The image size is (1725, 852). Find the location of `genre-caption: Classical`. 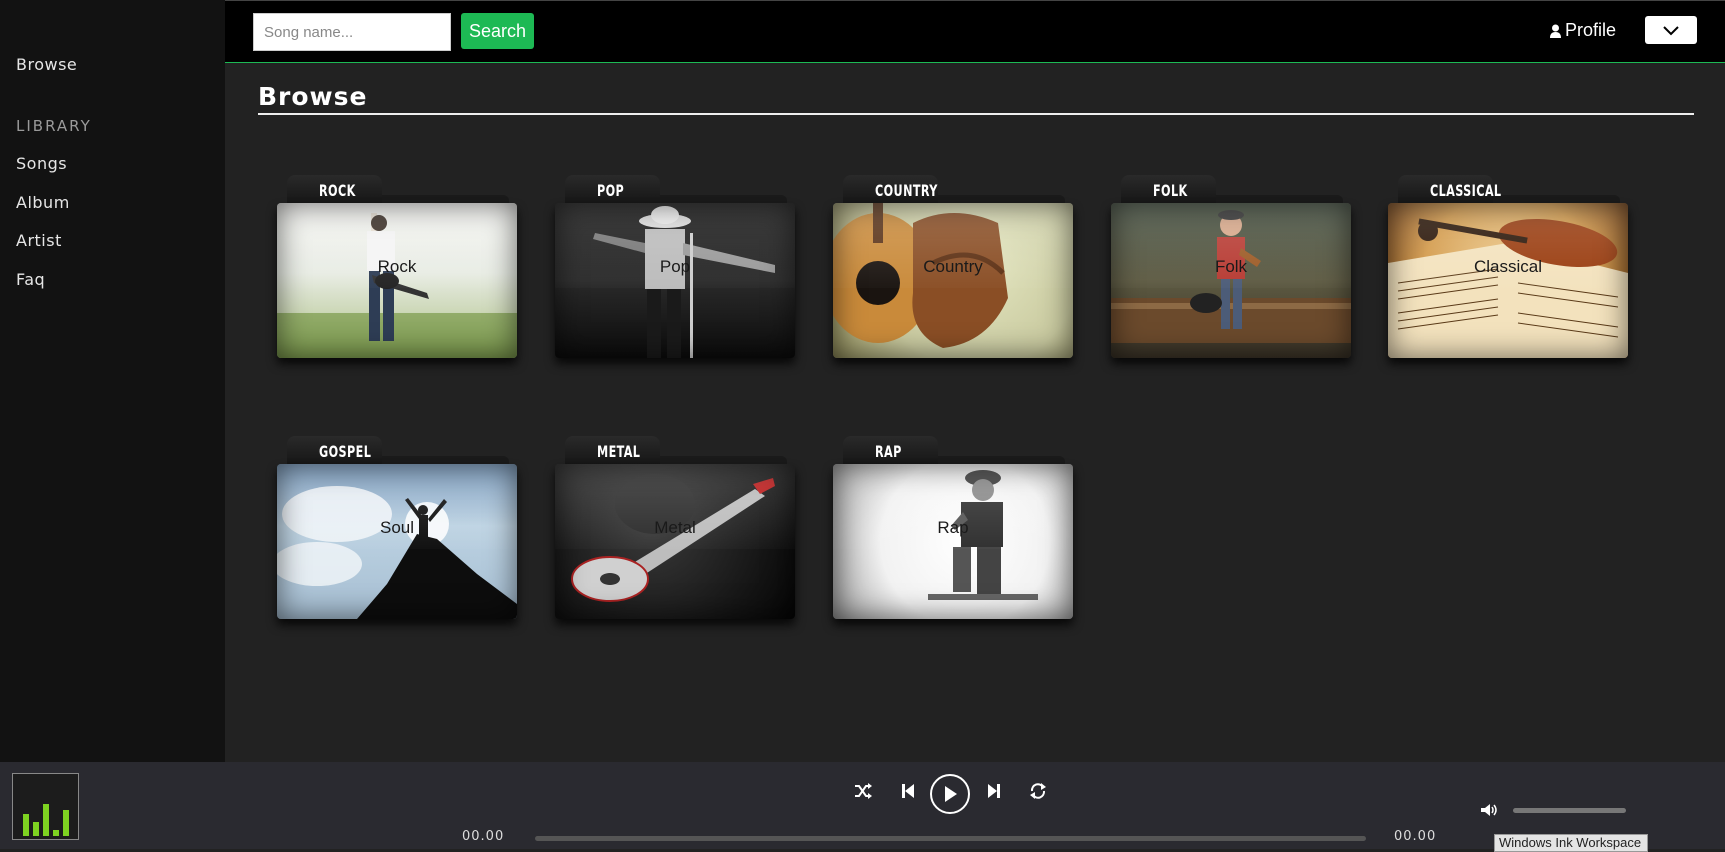

genre-caption: Classical is located at coordinates (1508, 266).